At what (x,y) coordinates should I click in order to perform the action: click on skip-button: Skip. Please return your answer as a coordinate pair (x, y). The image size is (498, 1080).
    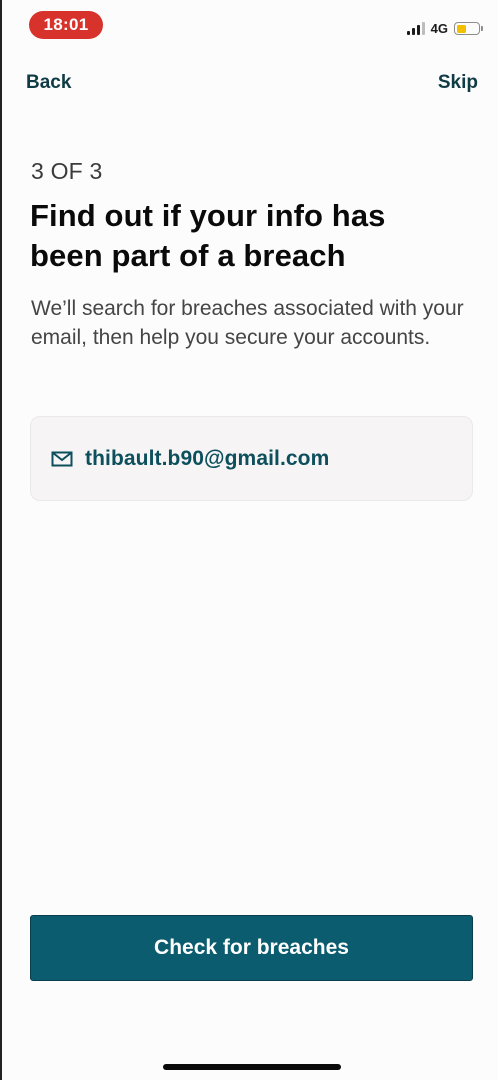
    Looking at the image, I should click on (458, 83).